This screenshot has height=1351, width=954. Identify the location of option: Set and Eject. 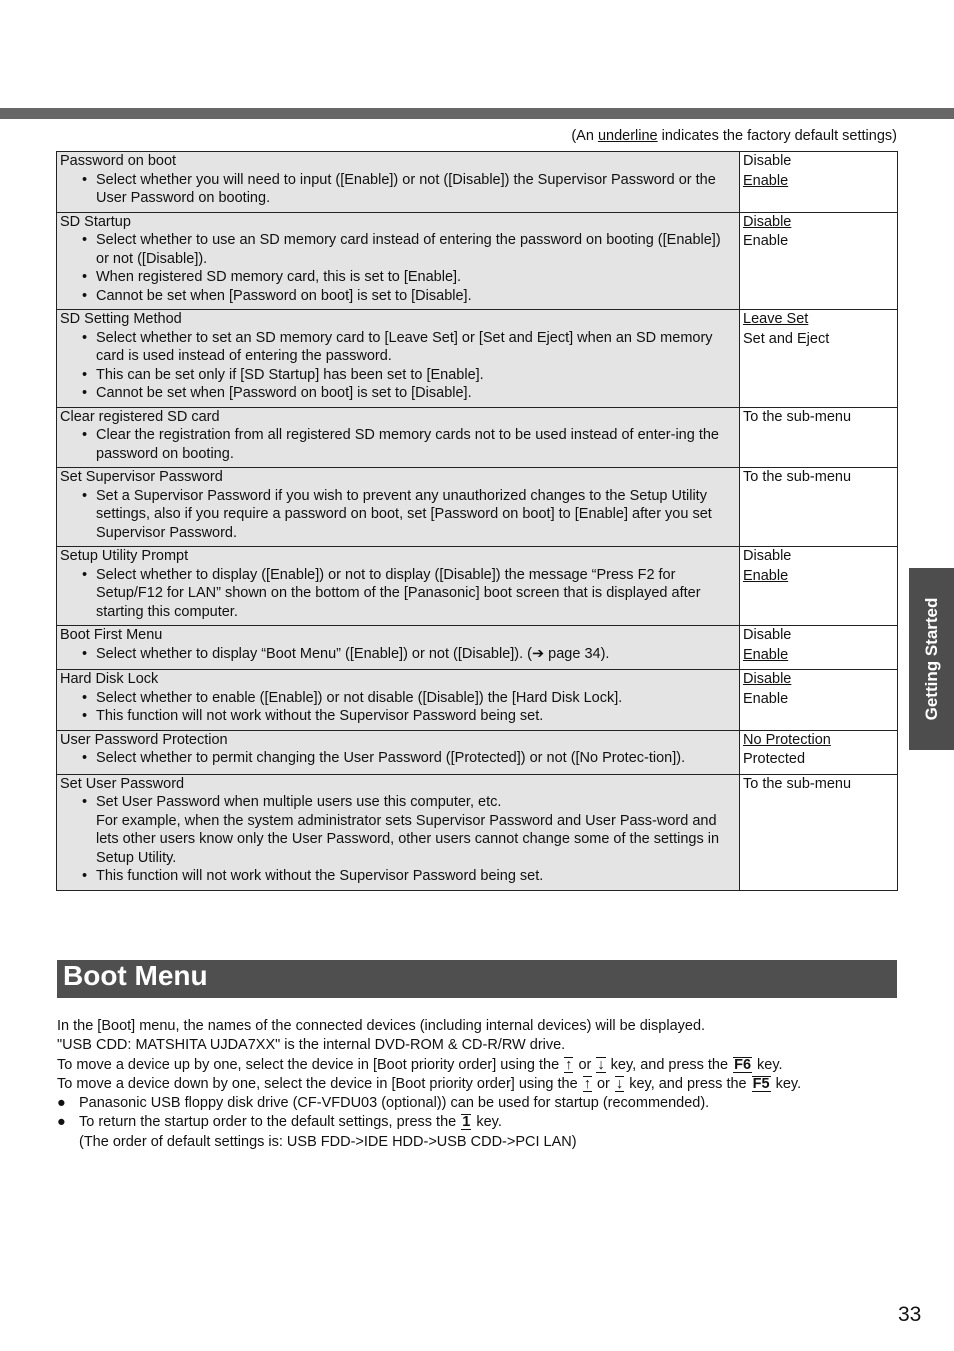
(786, 338).